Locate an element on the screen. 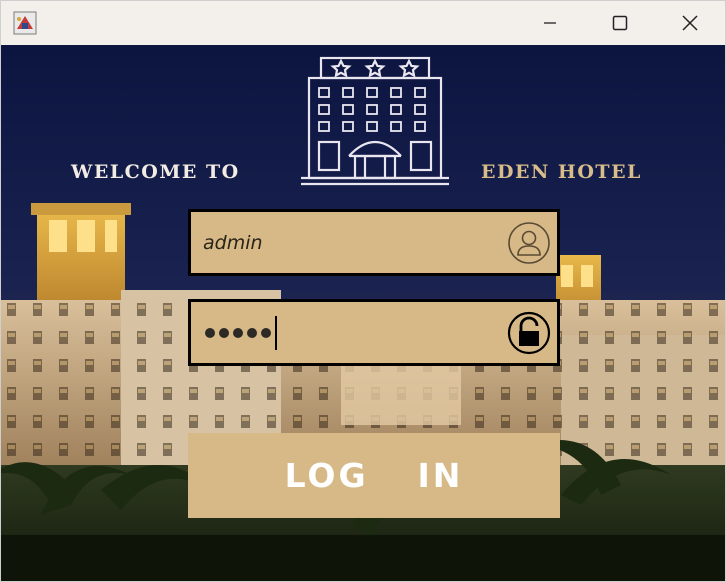 The height and width of the screenshot is (582, 726). username-field is located at coordinates (374, 242).